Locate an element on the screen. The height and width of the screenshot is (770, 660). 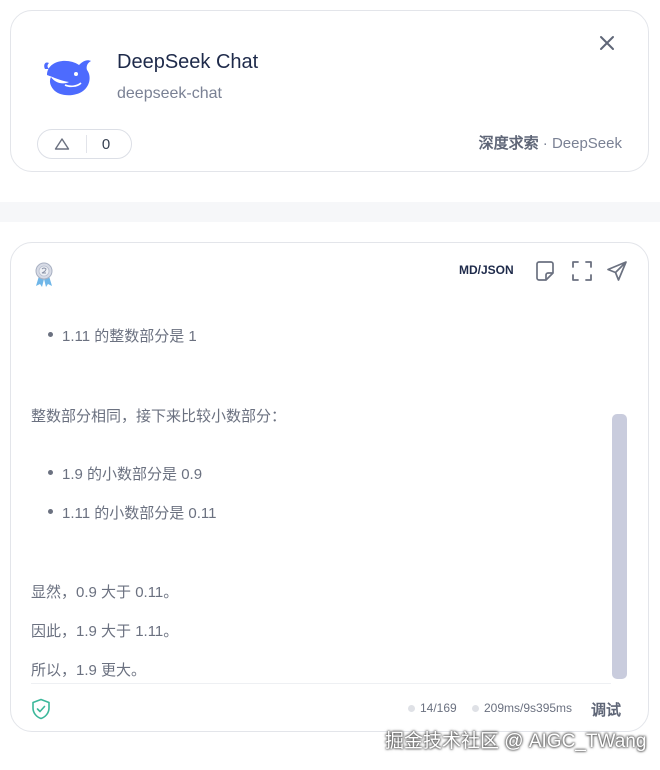
medal-icon is located at coordinates (44, 274).